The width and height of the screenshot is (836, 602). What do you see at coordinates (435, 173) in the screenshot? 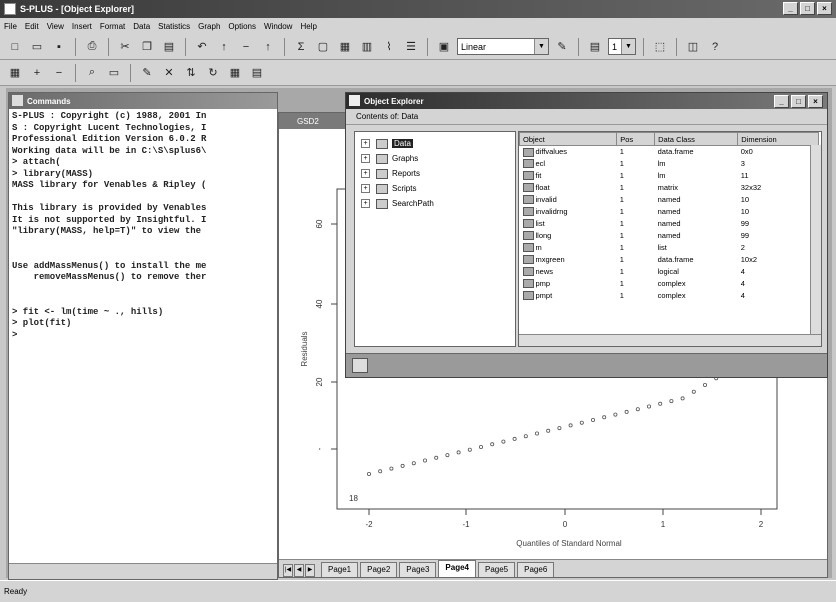
I see `tree-item-reports: + Reports` at bounding box center [435, 173].